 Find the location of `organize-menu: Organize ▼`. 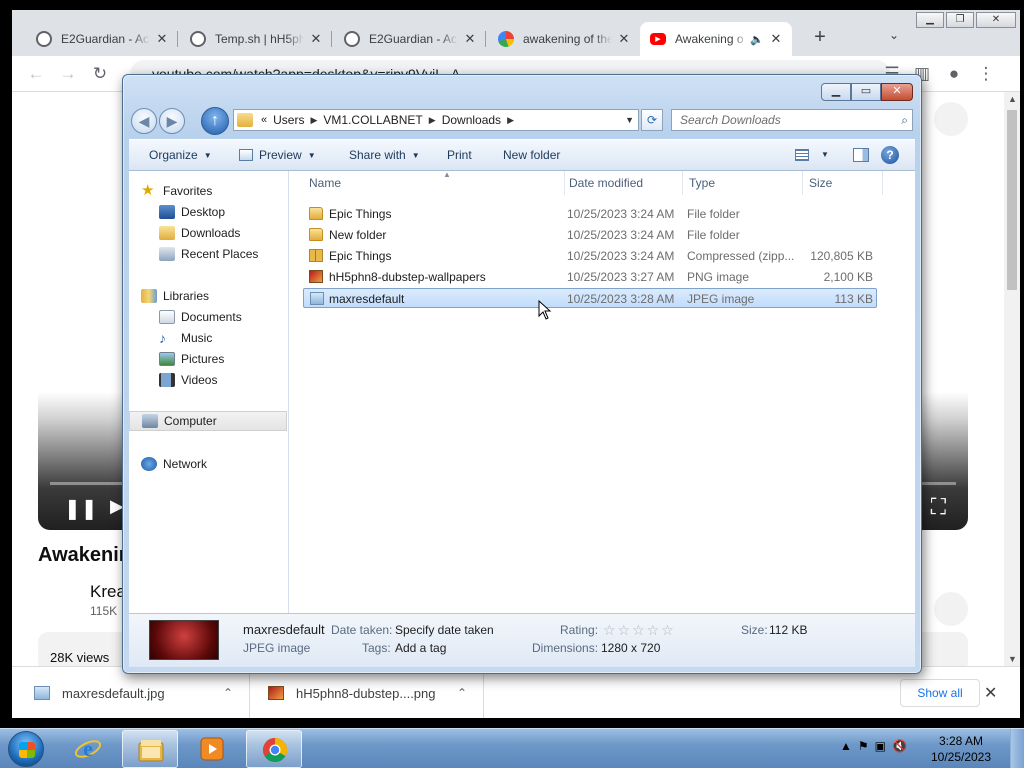

organize-menu: Organize ▼ is located at coordinates (180, 155).